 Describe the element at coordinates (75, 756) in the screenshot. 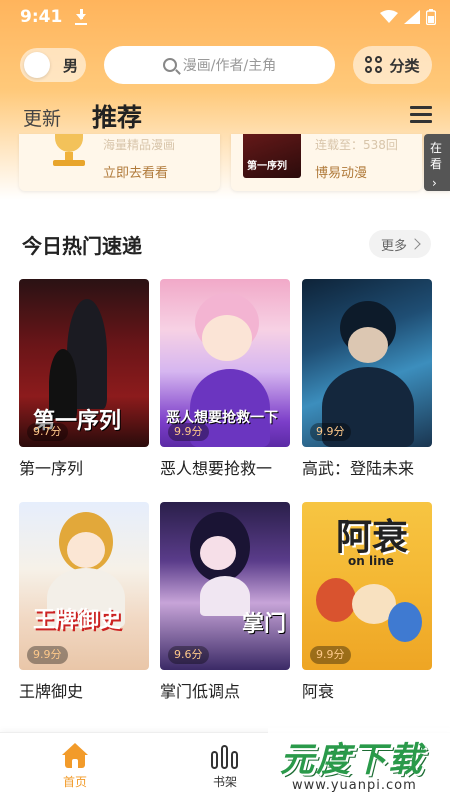

I see `home-icon` at that location.